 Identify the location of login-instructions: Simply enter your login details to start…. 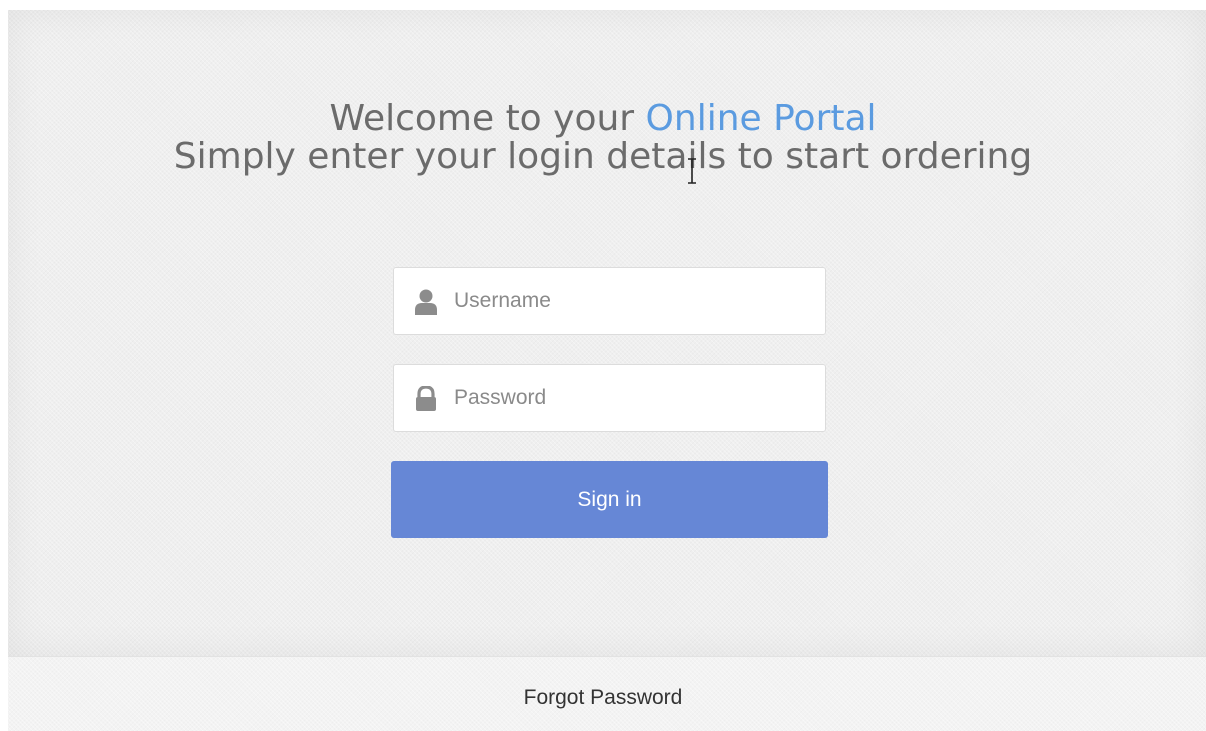
(603, 156).